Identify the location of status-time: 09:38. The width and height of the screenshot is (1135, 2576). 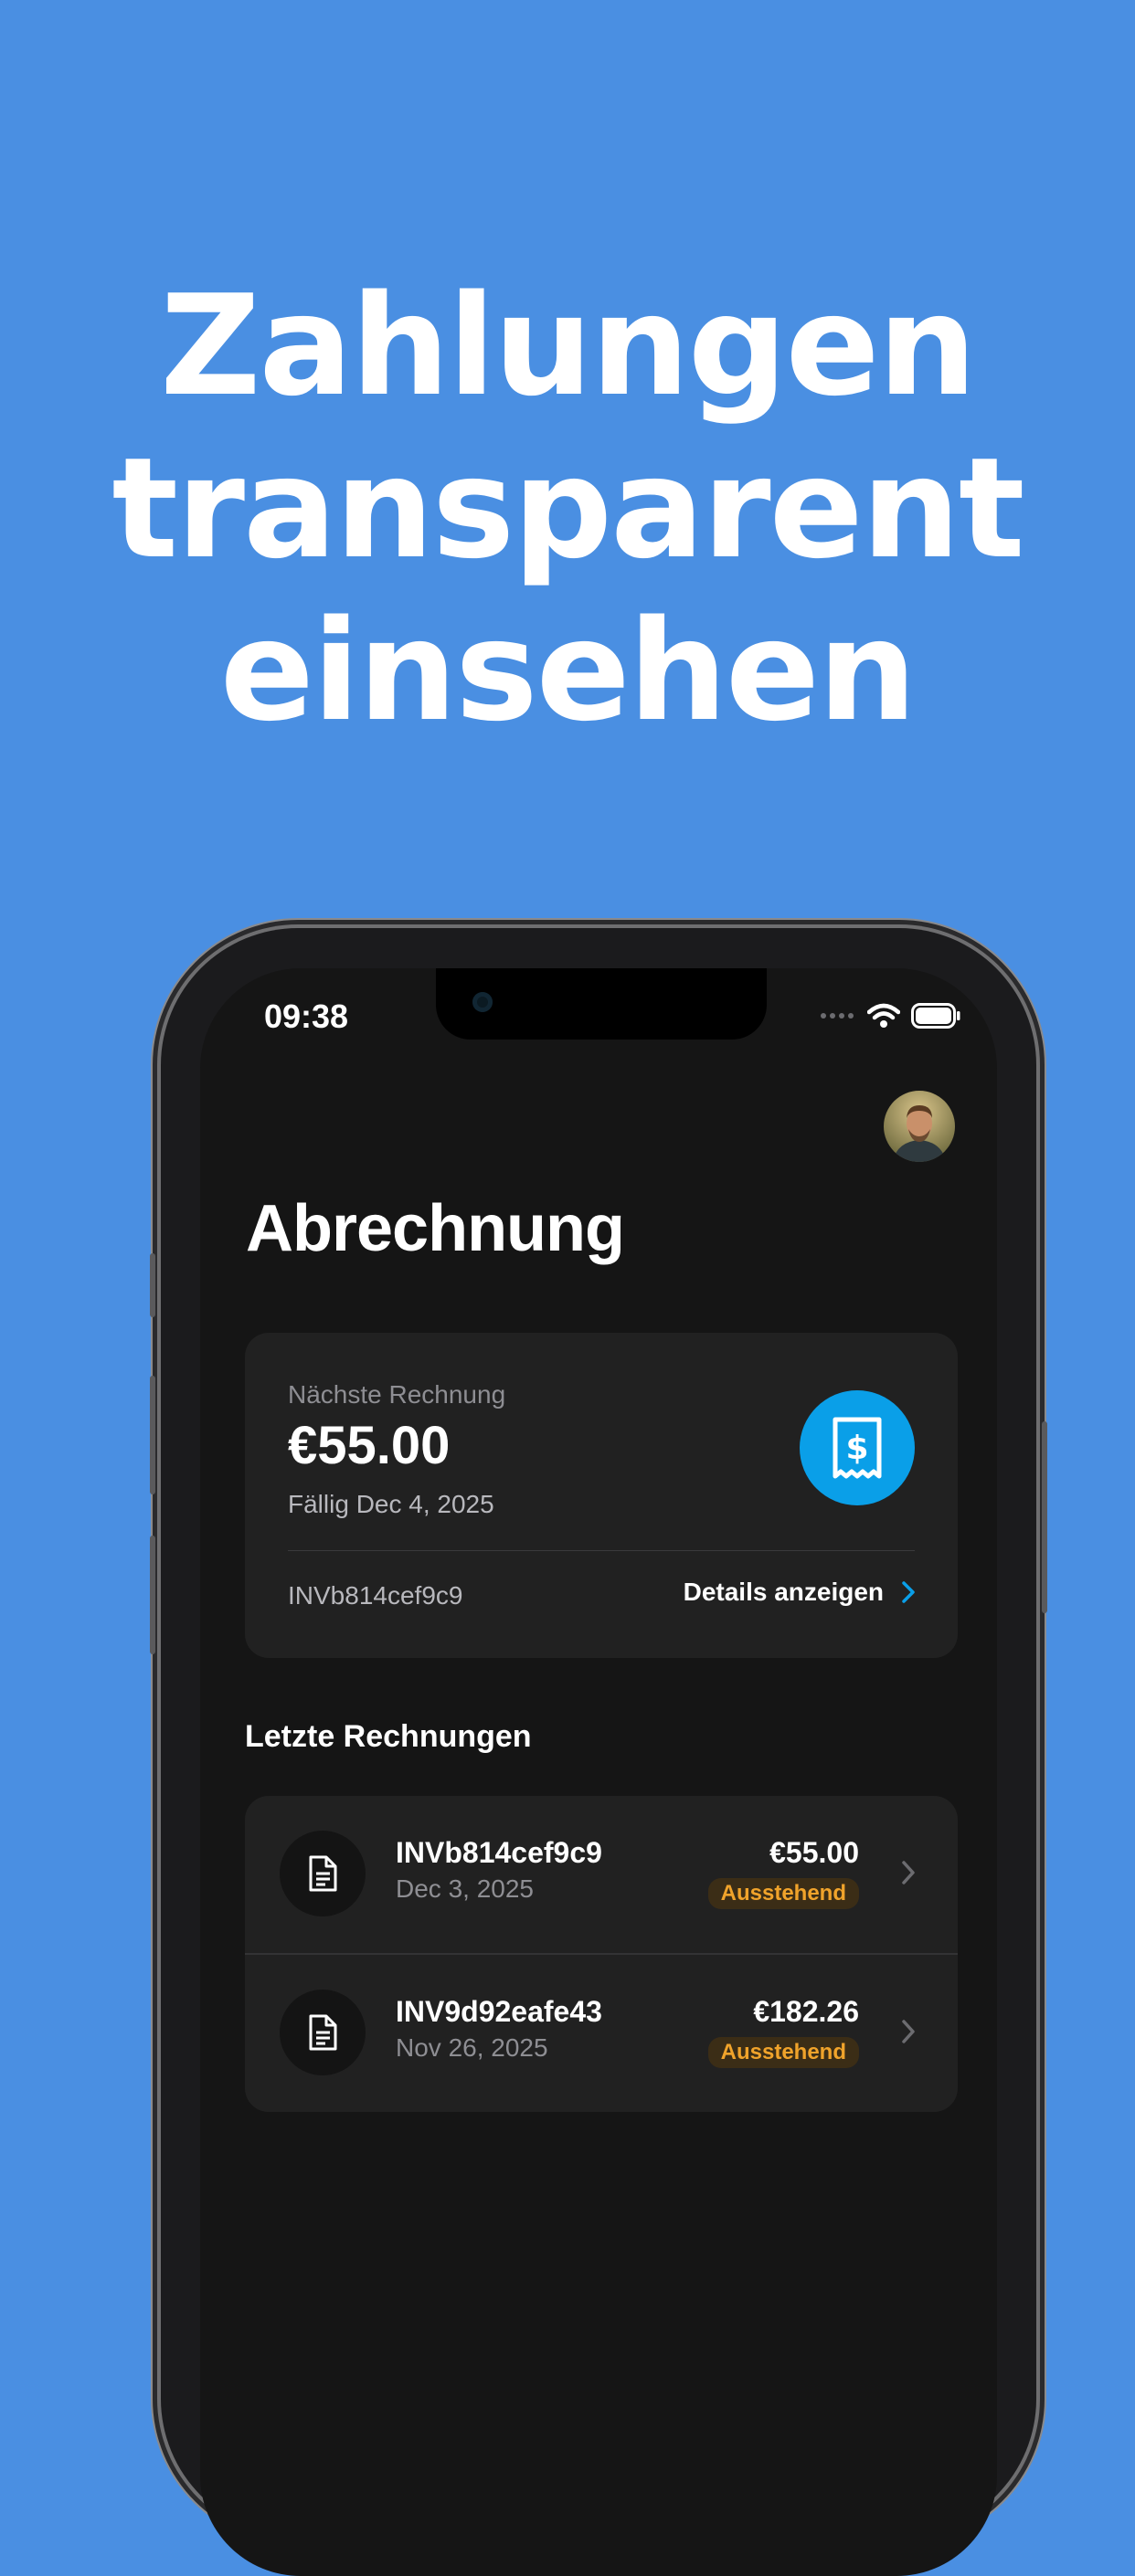
(306, 1016).